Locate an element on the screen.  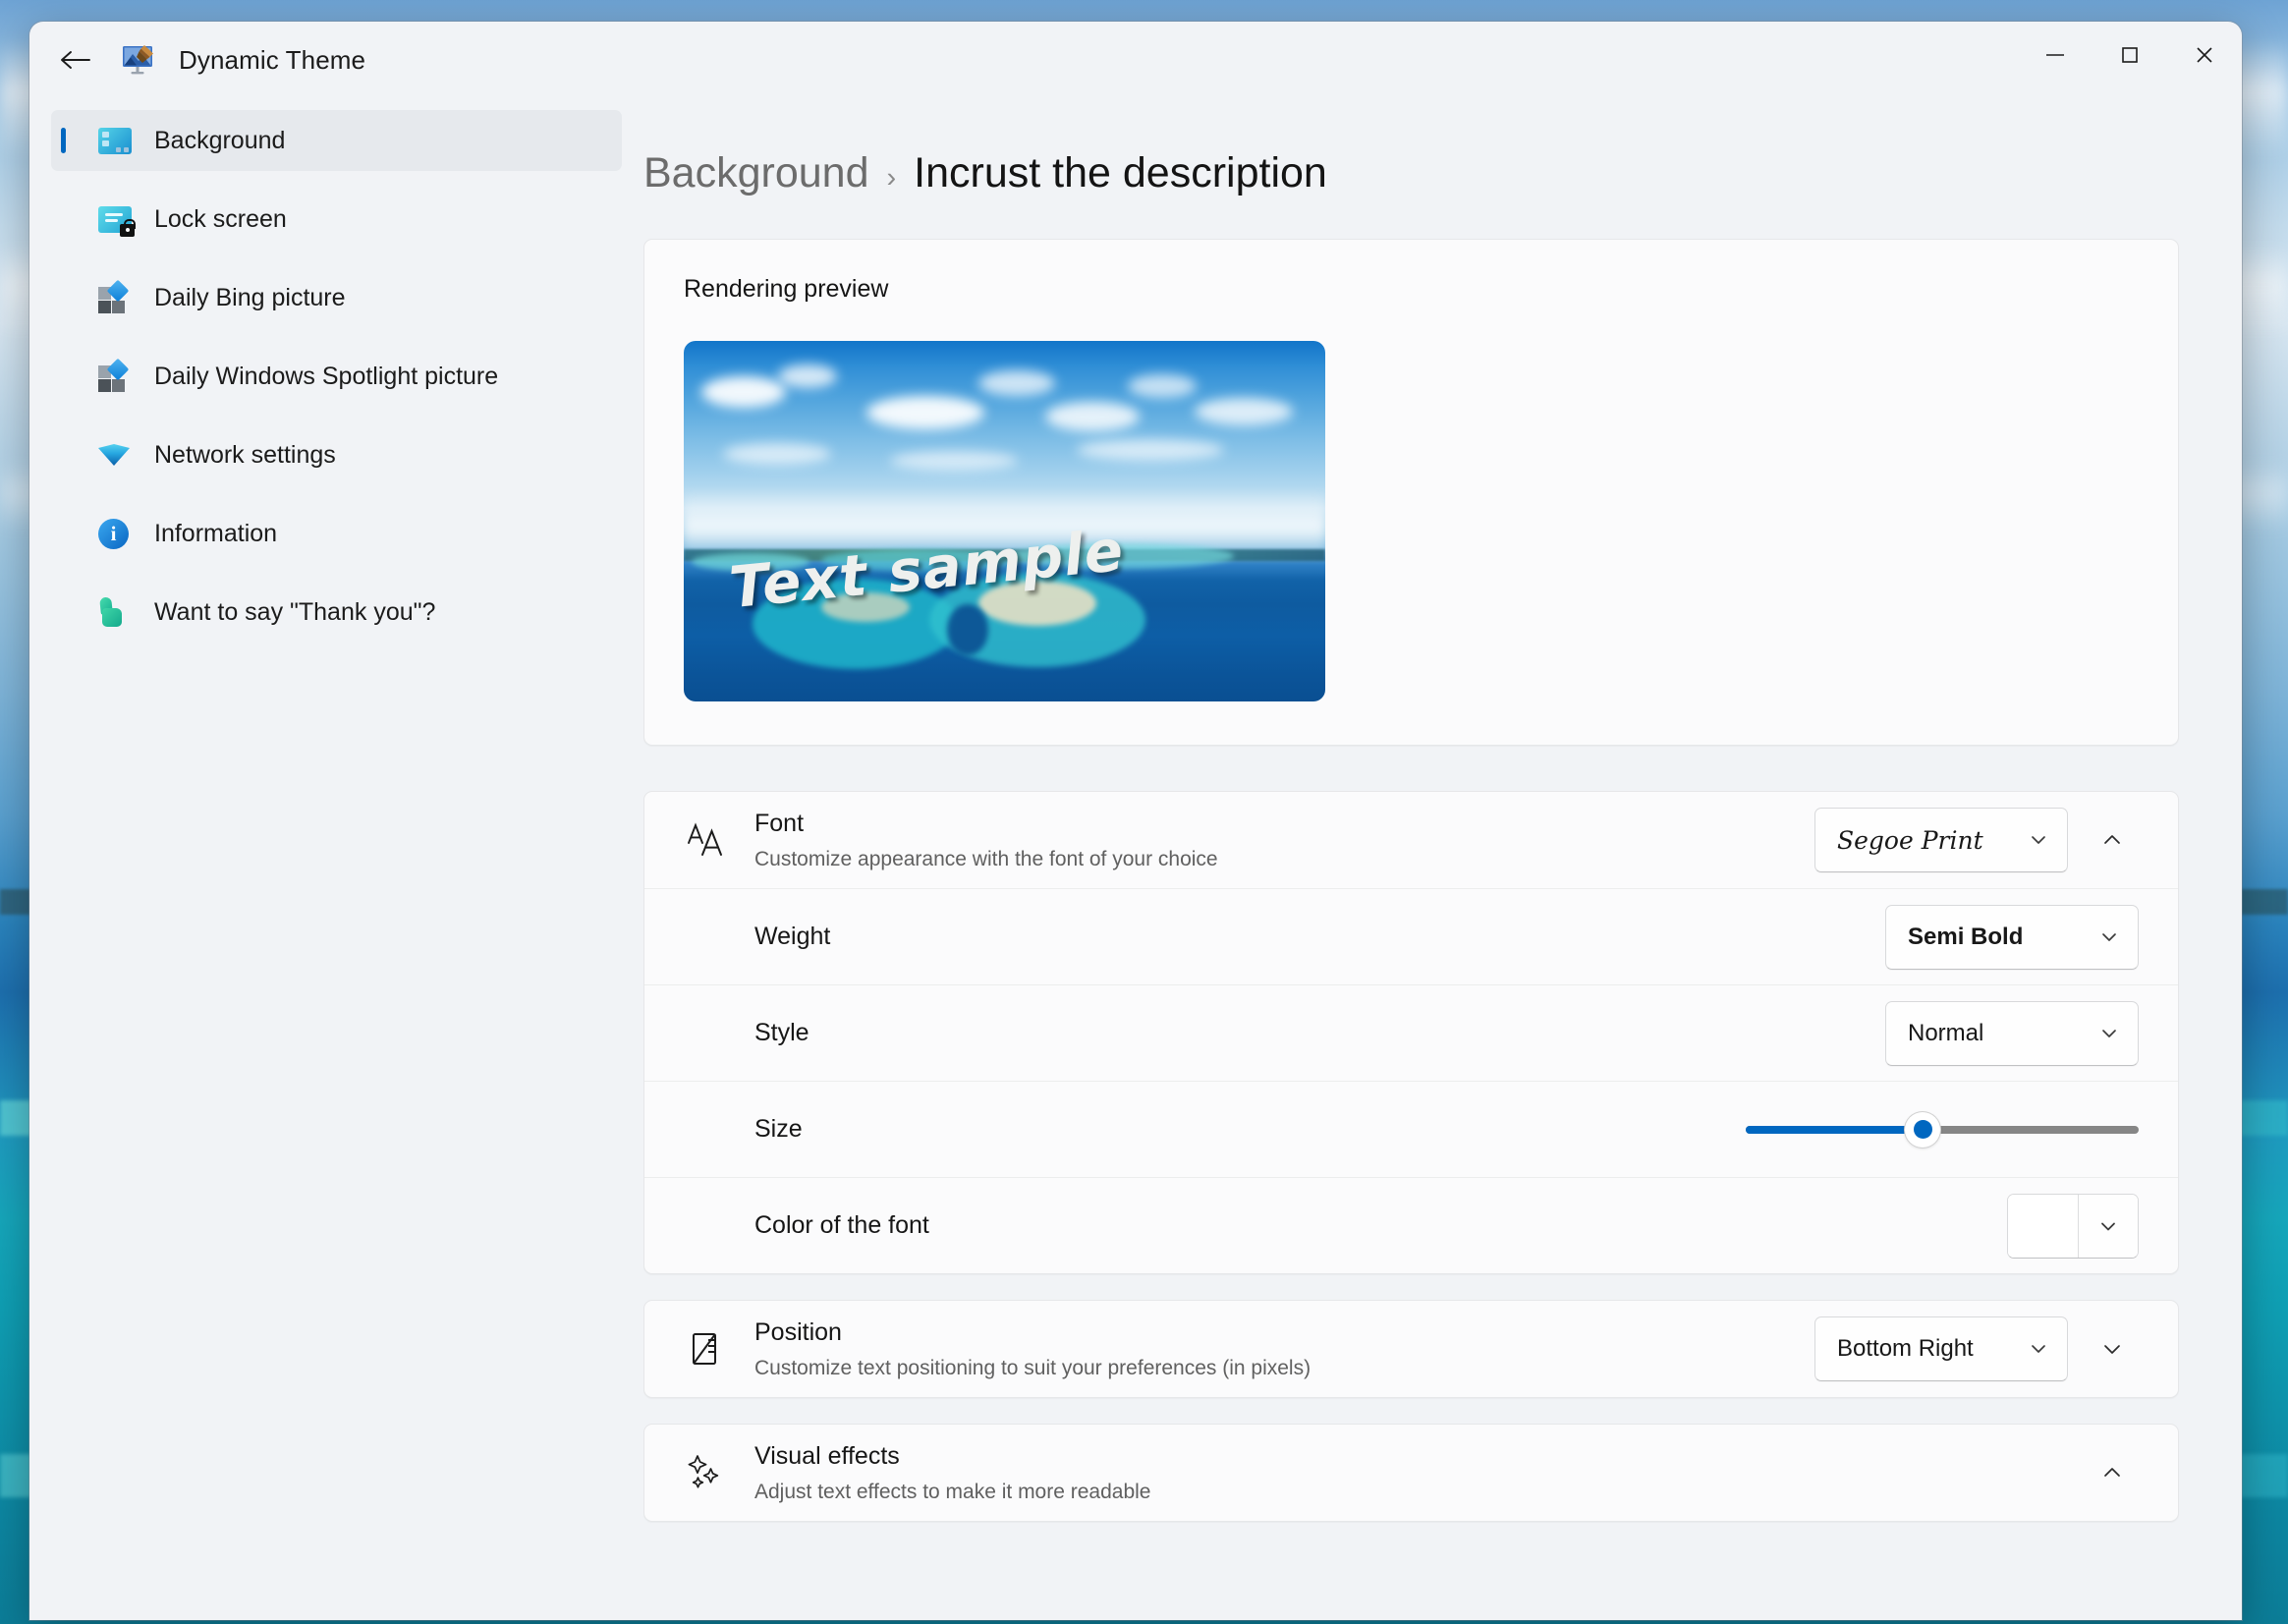
visual-effects-section-expander is located at coordinates (2112, 1472).